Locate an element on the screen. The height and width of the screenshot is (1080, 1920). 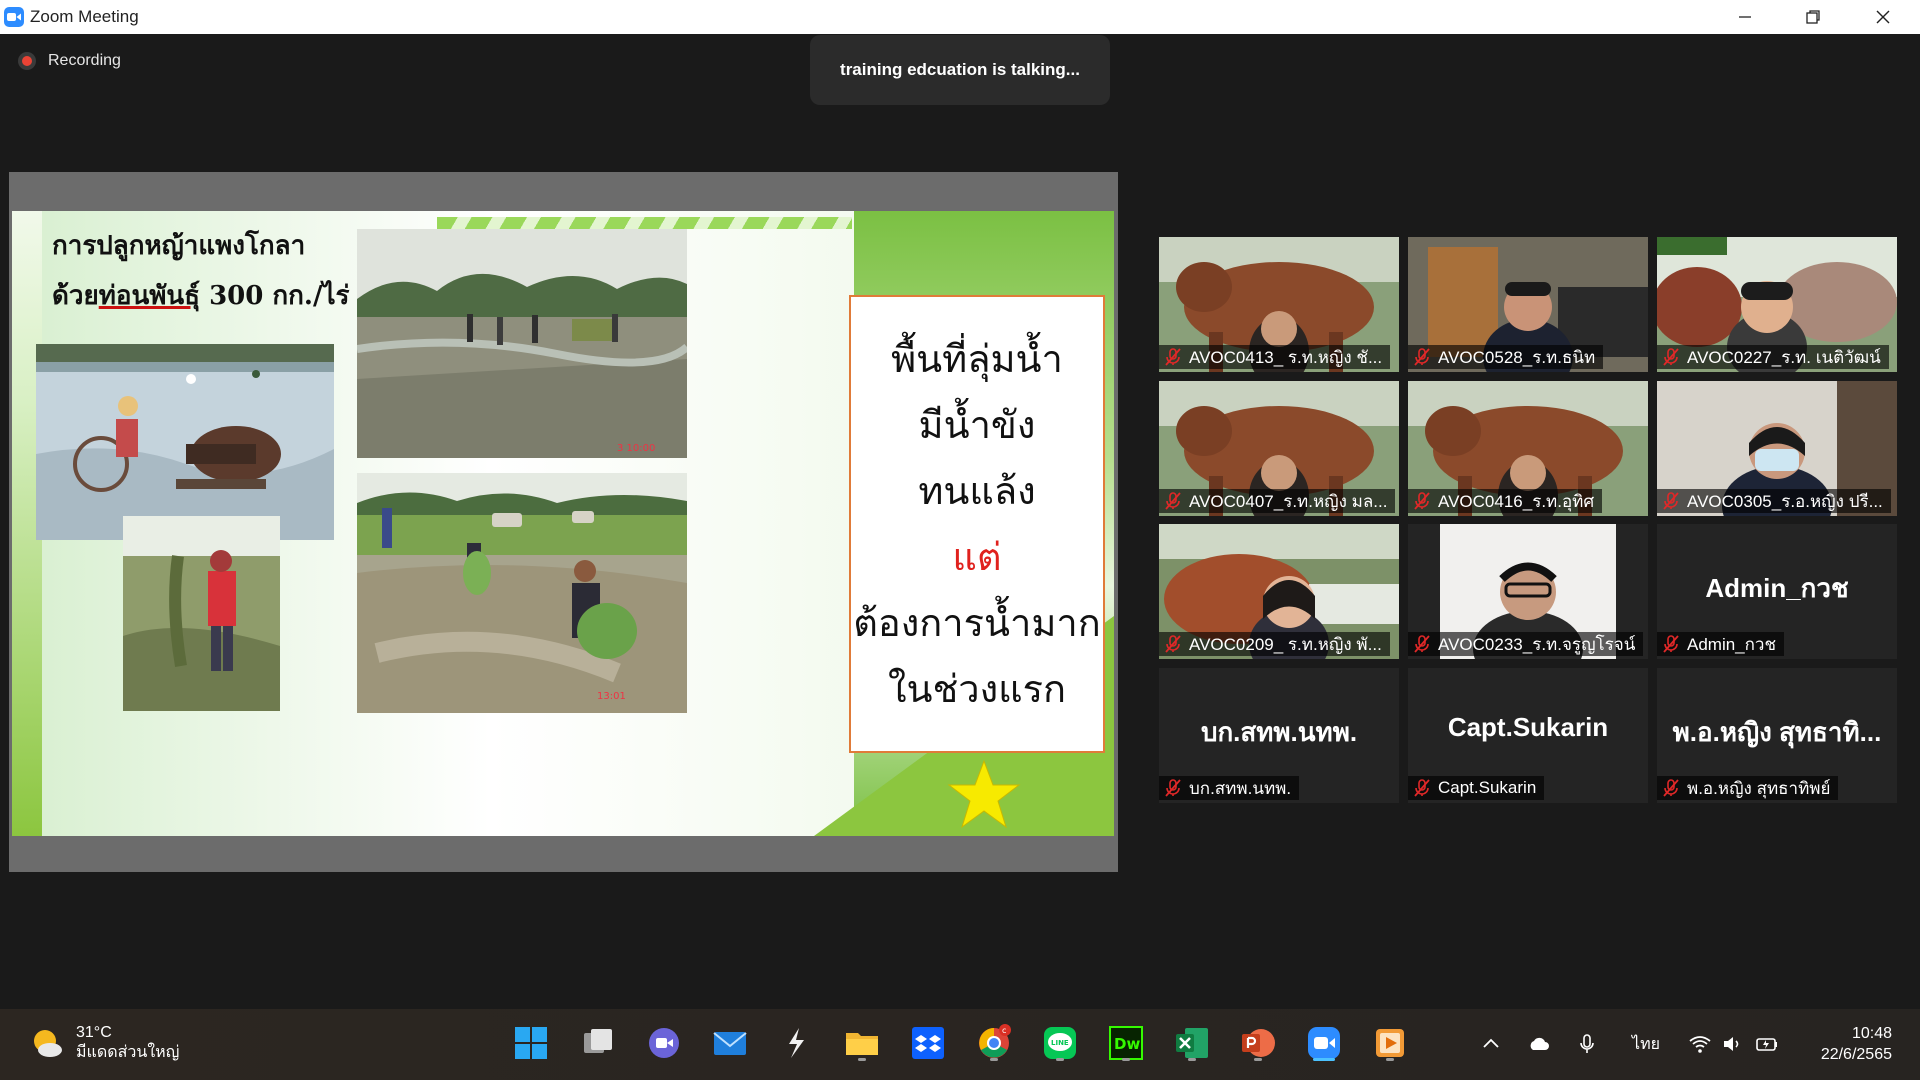
onedrive-button is located at coordinates (1539, 1044).